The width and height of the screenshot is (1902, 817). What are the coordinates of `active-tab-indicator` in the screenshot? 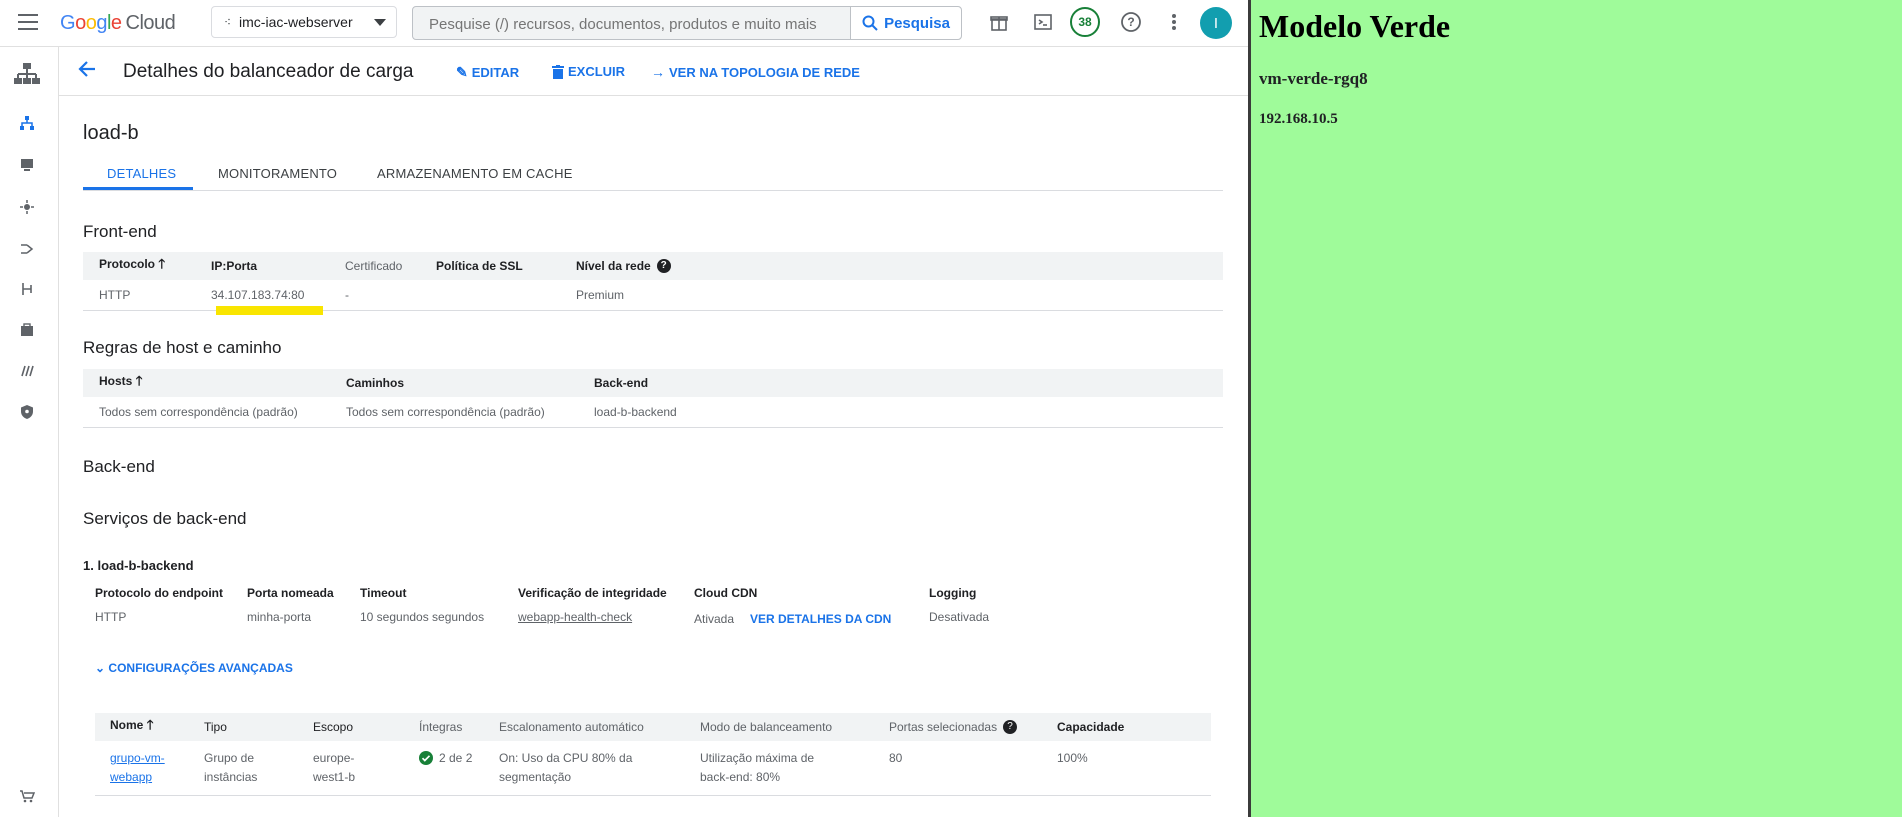 It's located at (138, 188).